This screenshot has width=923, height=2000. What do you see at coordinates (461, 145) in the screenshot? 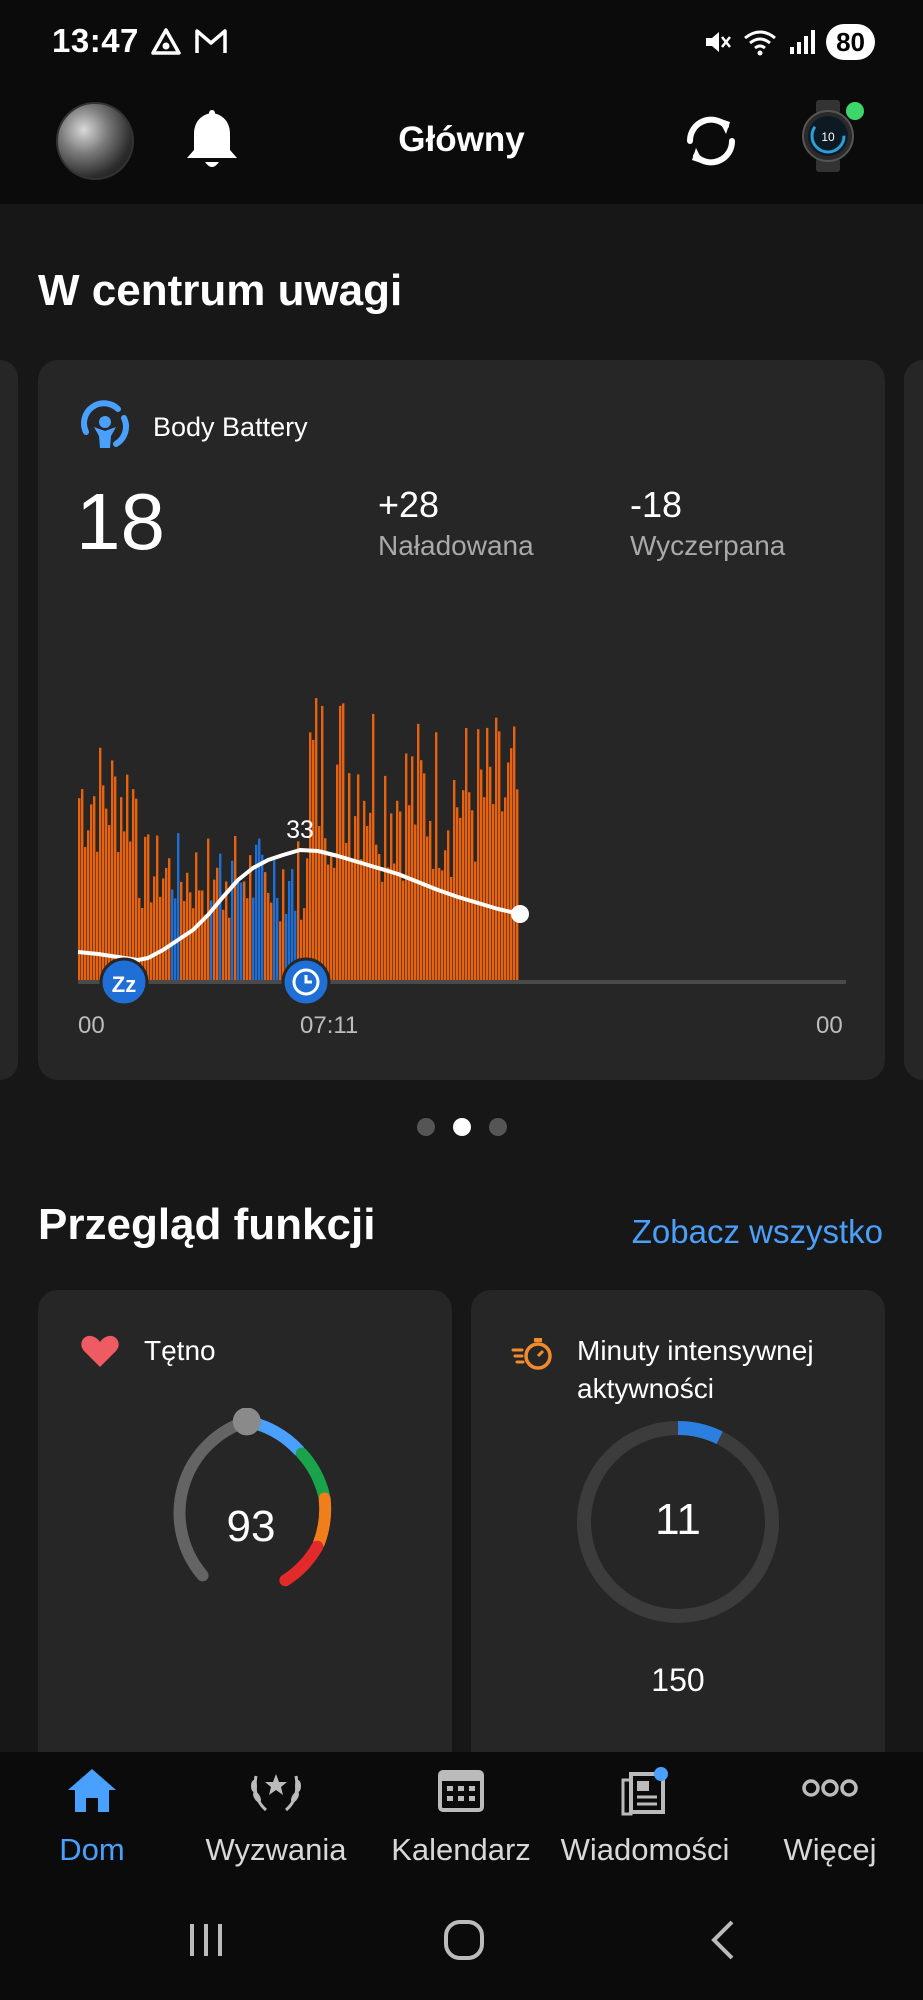
I see `app-header: Główny 10` at bounding box center [461, 145].